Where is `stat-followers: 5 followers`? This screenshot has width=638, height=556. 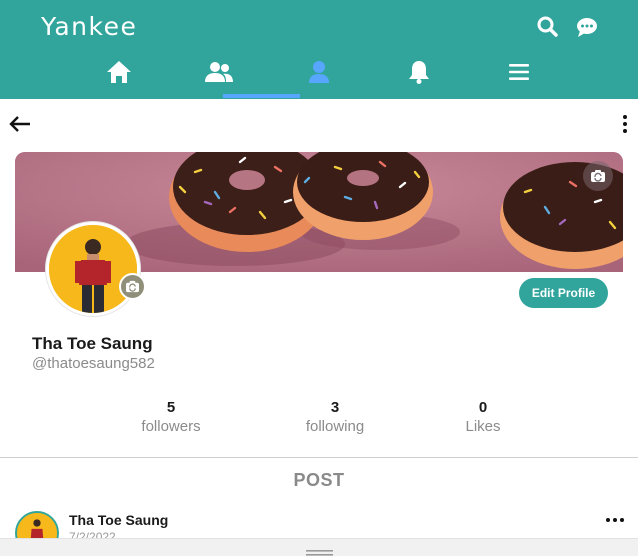
stat-followers: 5 followers is located at coordinates (171, 417).